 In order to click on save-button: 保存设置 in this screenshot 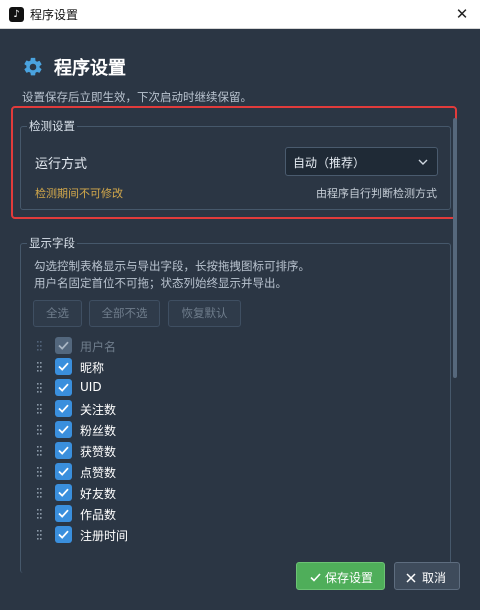, I will do `click(340, 576)`.